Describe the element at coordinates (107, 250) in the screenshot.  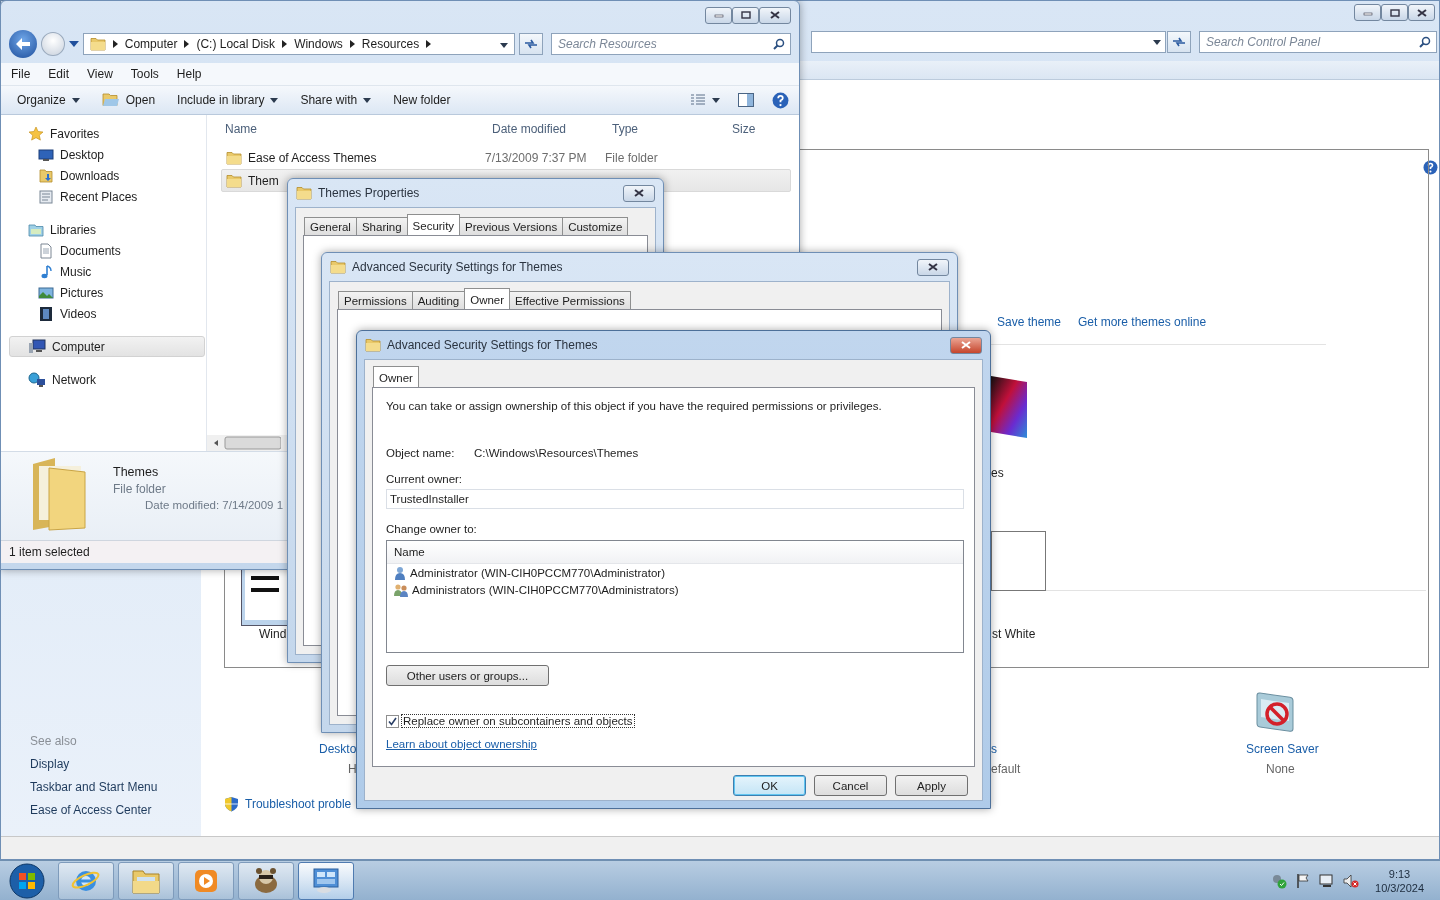
I see `nav-item: Documents` at that location.